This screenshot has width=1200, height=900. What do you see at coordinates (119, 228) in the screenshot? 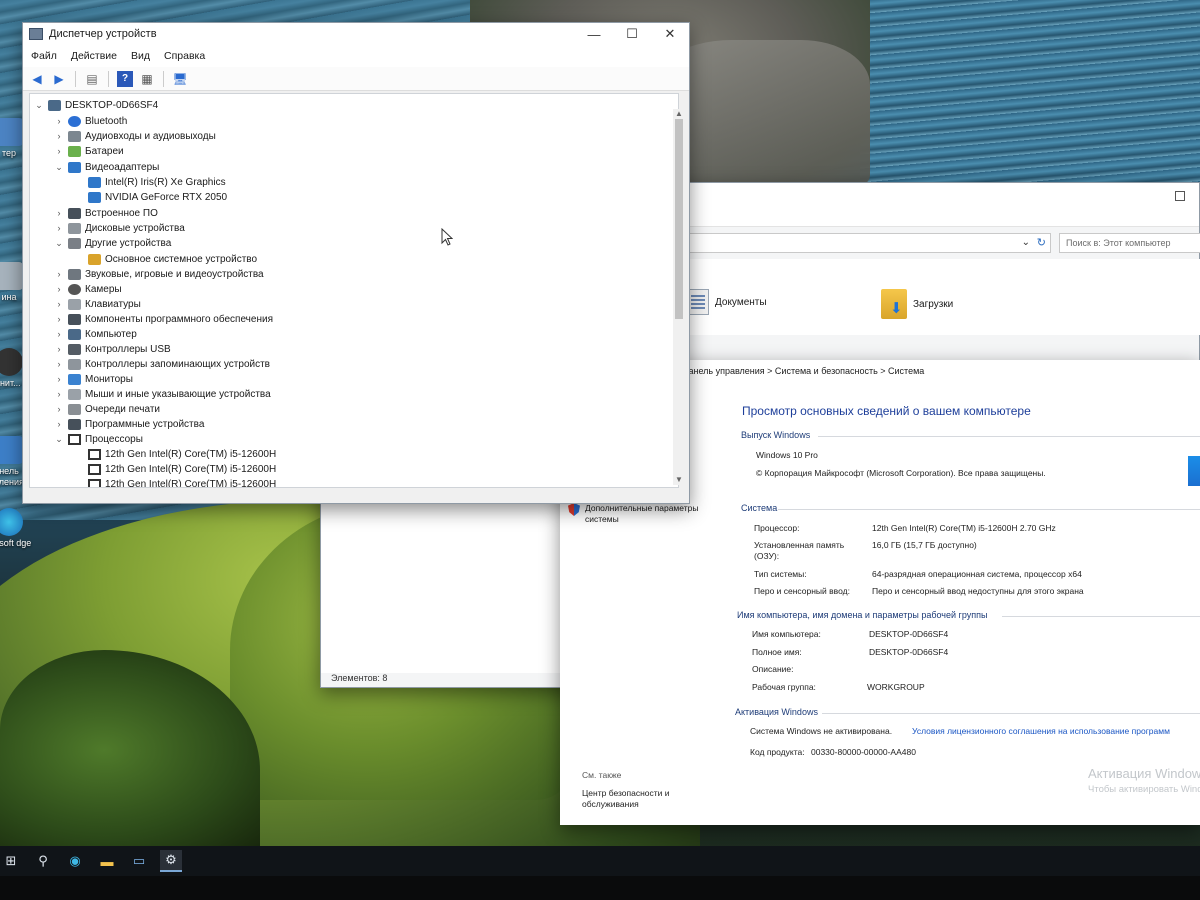
I see `tree-item: › Дисковые устройства` at bounding box center [119, 228].